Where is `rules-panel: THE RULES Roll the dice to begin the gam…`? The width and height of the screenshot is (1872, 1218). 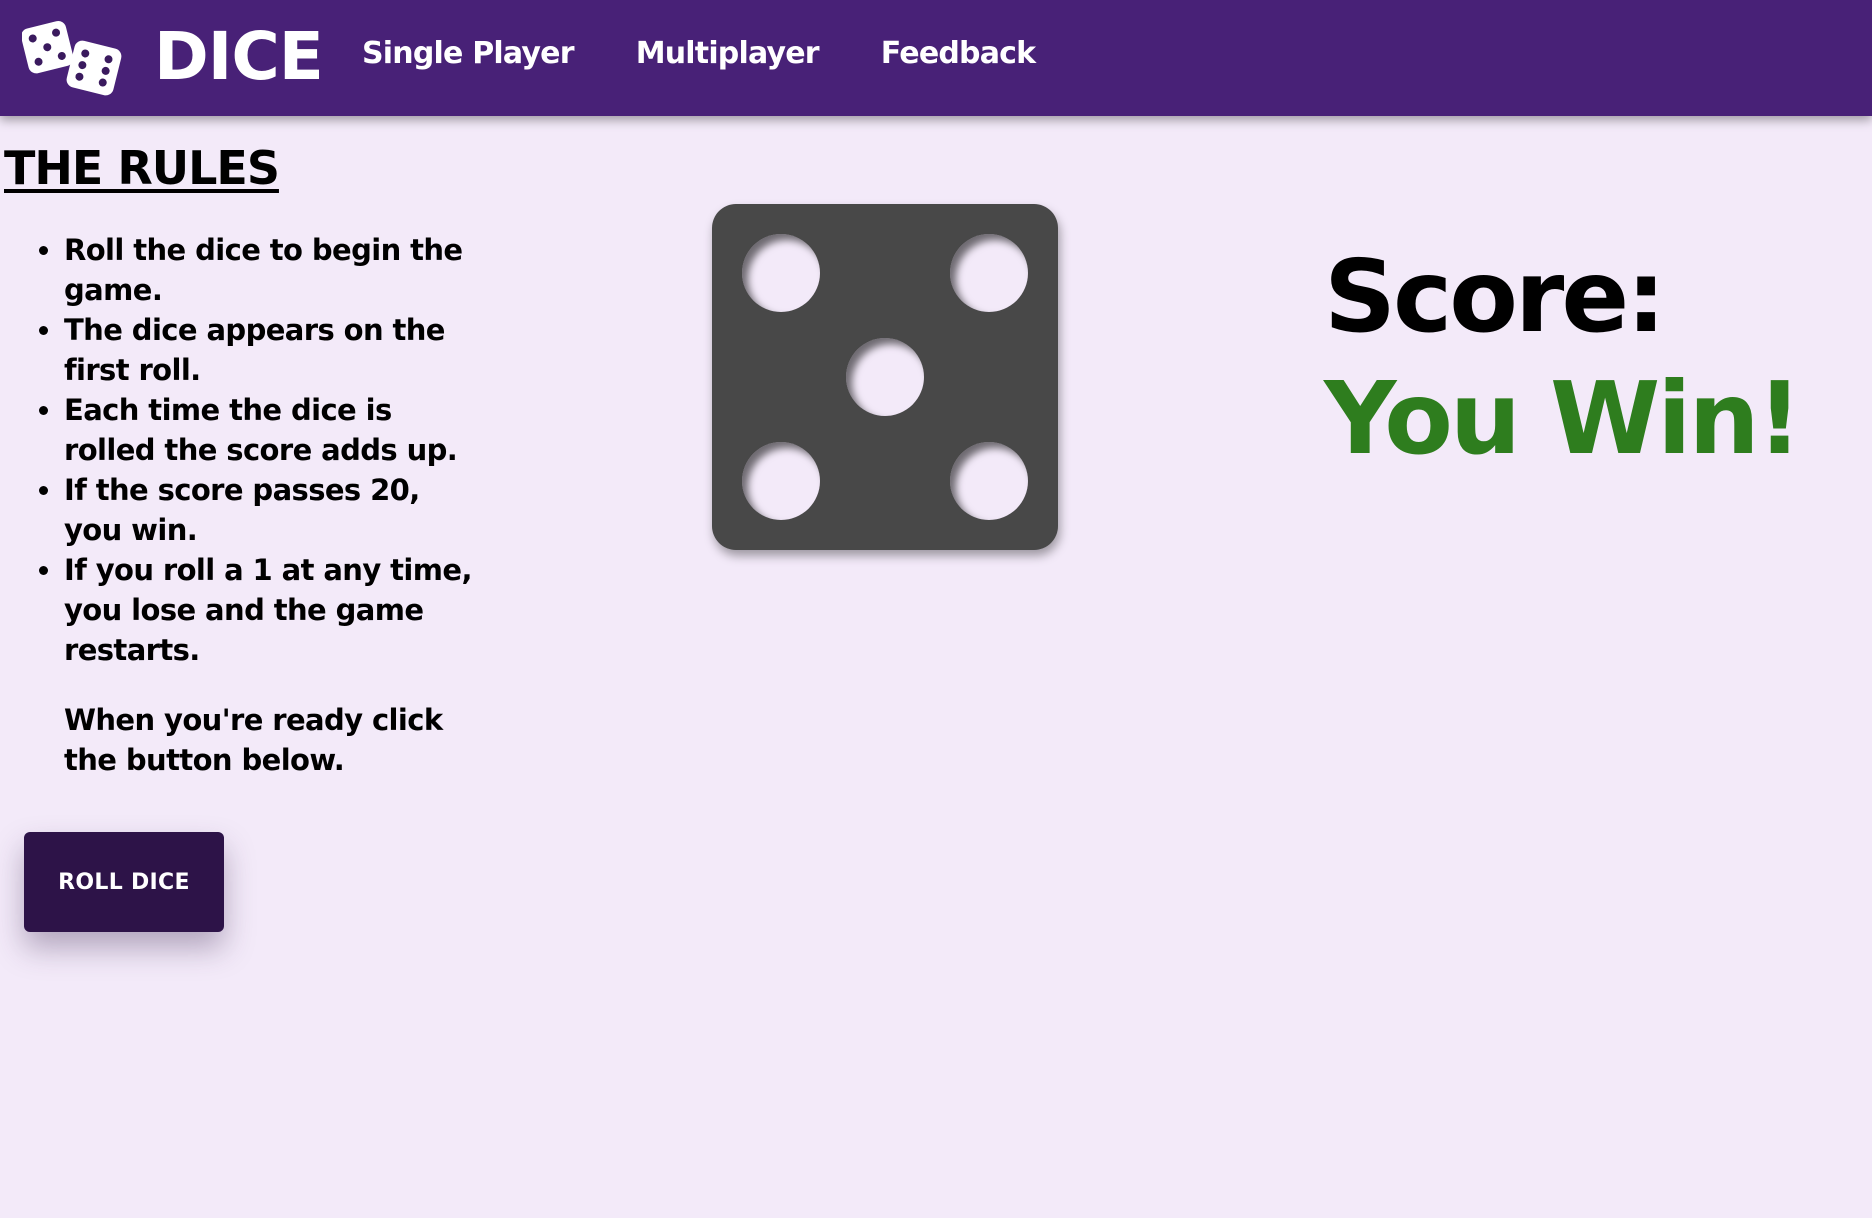 rules-panel: THE RULES Roll the dice to begin the gam… is located at coordinates (239, 458).